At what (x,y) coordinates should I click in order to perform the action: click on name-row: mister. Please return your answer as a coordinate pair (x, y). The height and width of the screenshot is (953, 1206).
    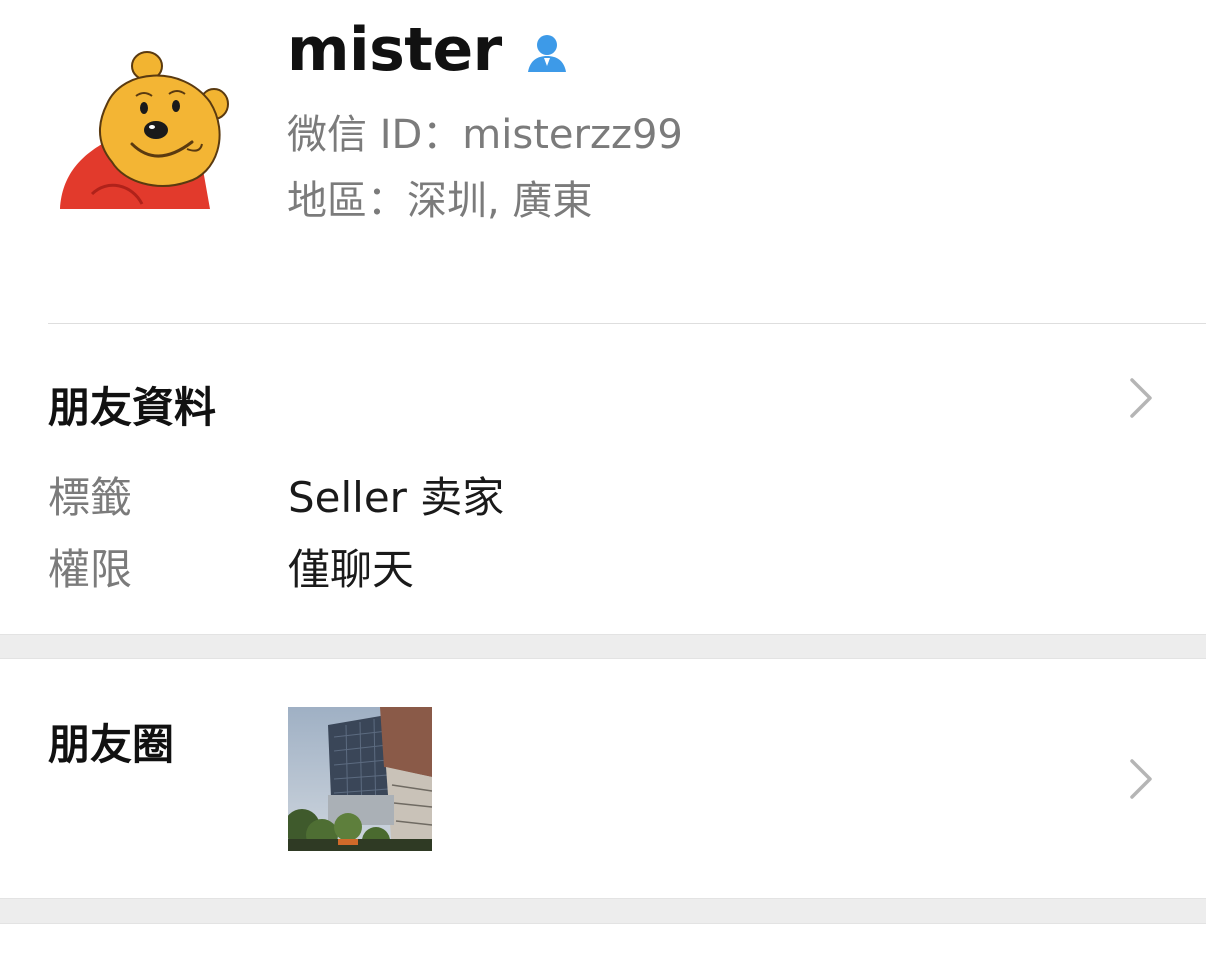
    Looking at the image, I should click on (428, 50).